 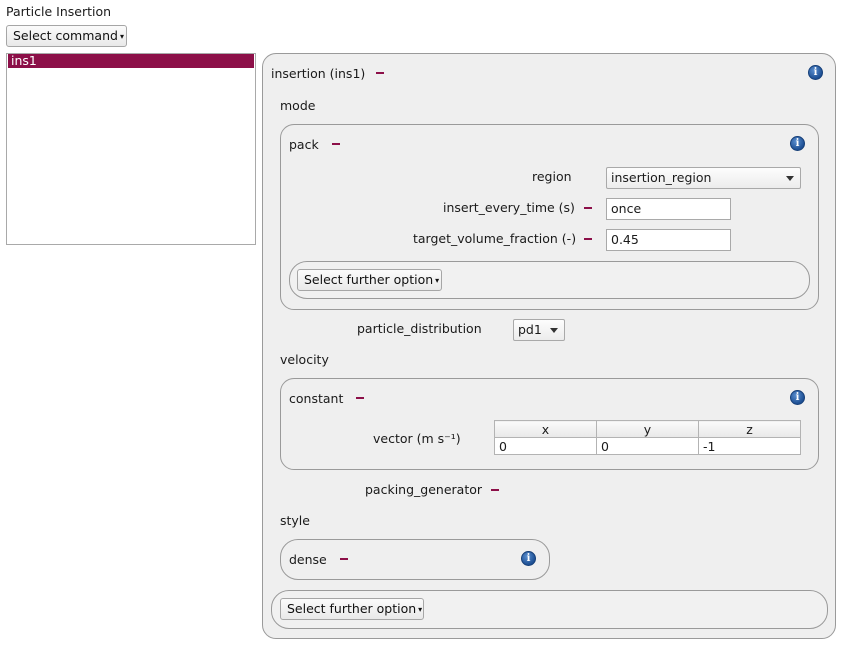 I want to click on region-select: insertion_region, so click(x=703, y=178).